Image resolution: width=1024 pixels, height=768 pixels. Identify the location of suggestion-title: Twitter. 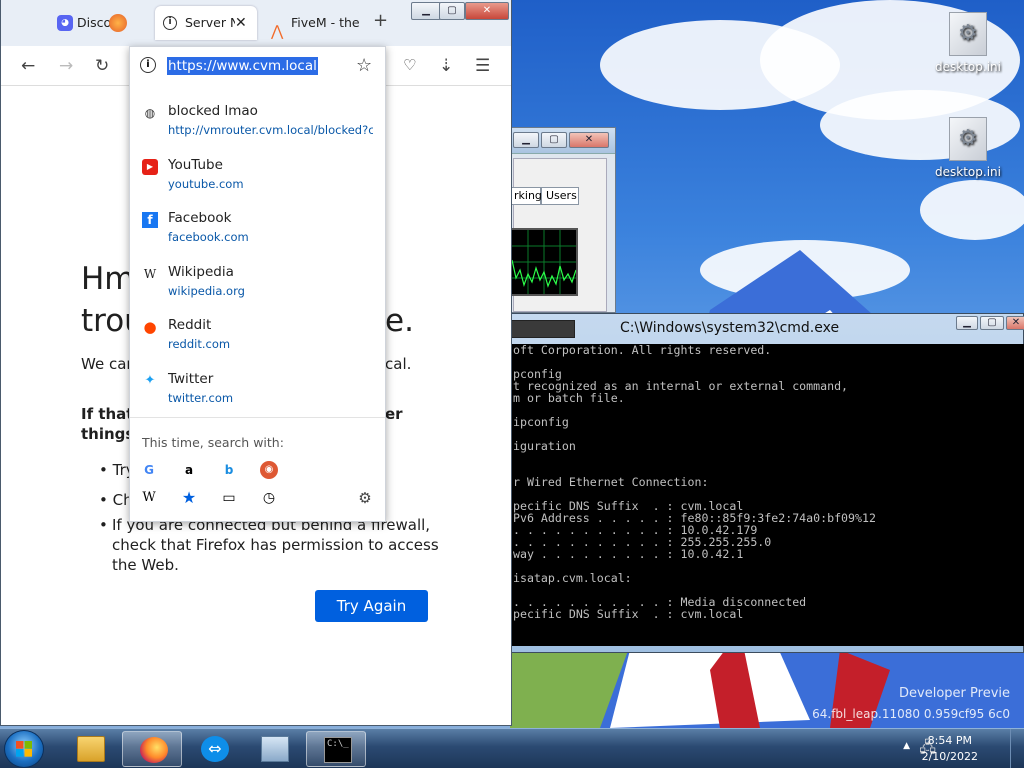
(191, 379).